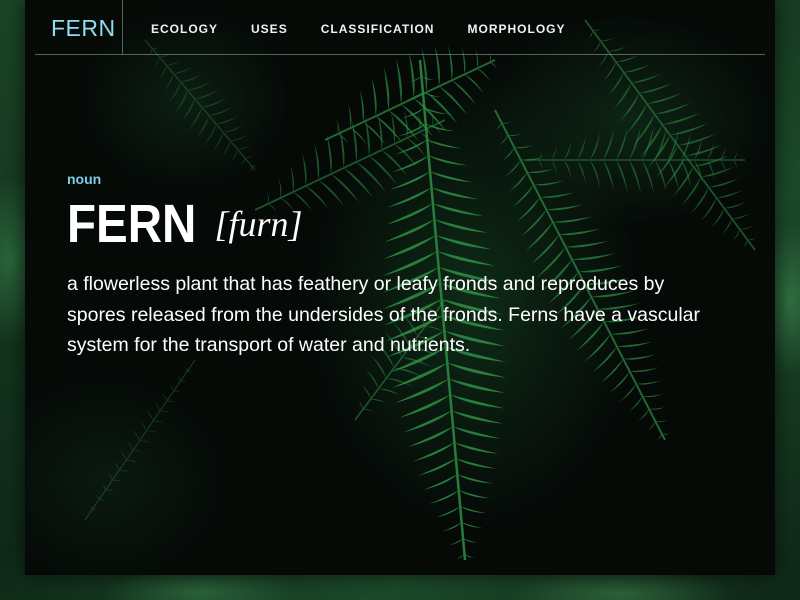 The width and height of the screenshot is (800, 600). What do you see at coordinates (258, 224) in the screenshot?
I see `pronunciation: [furn]` at bounding box center [258, 224].